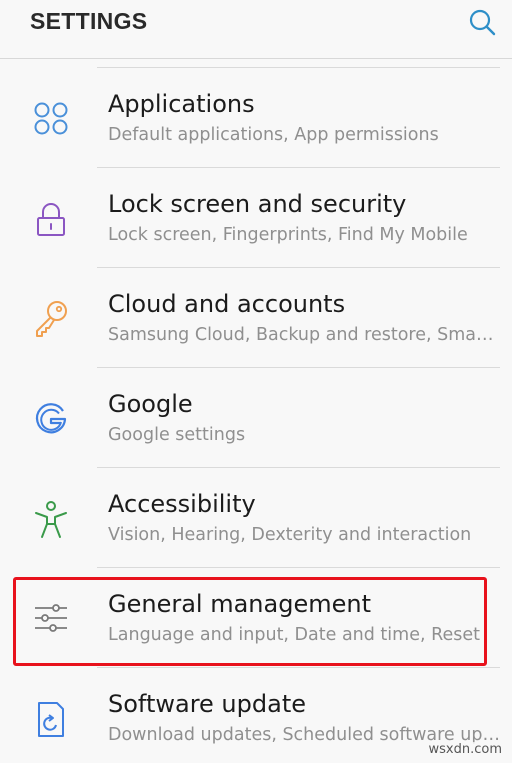 The width and height of the screenshot is (512, 763). I want to click on google-icon, so click(51, 419).